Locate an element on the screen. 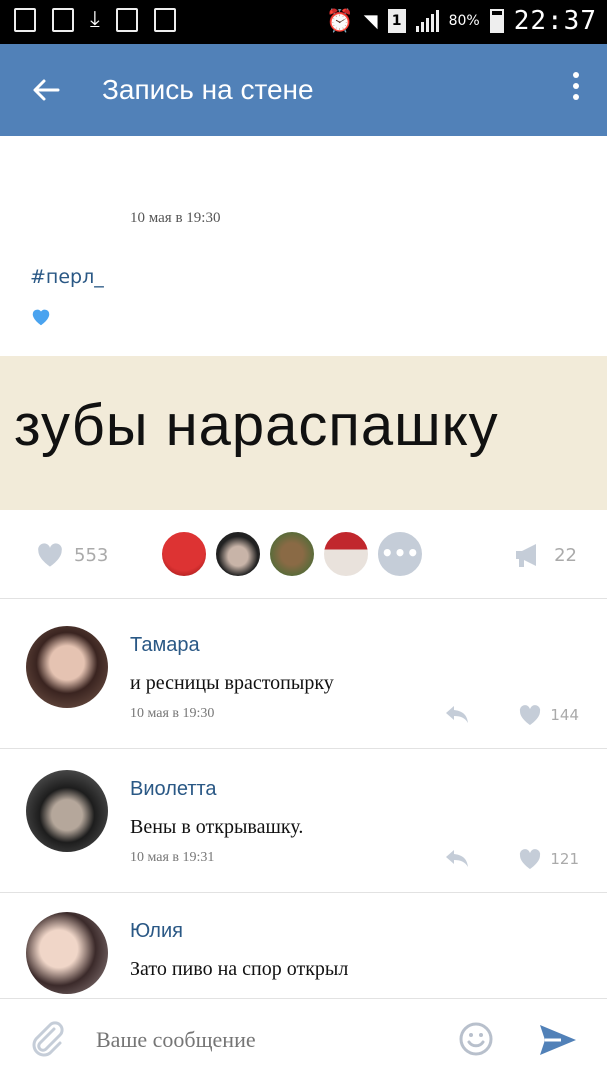 Image resolution: width=607 pixels, height=1080 pixels. message-composer is located at coordinates (303, 1039).